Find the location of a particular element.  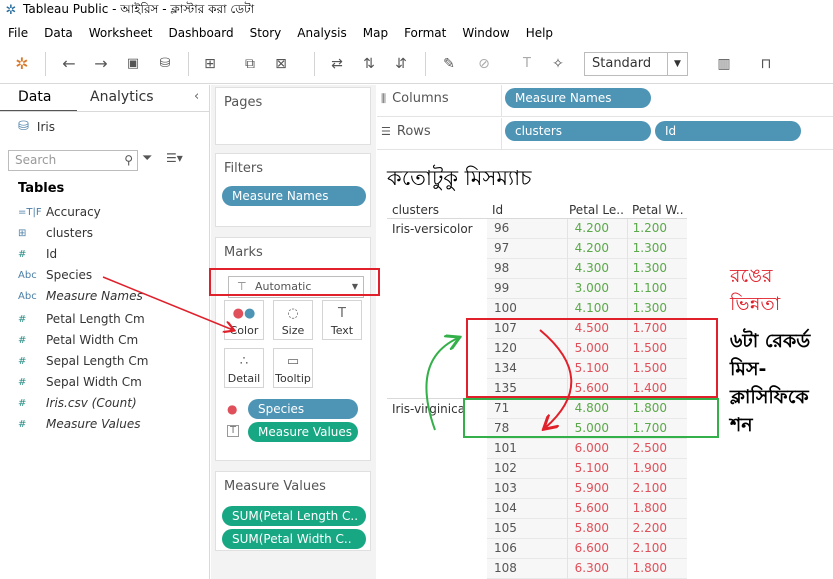

species-to-color-arrow is located at coordinates (167, 303).